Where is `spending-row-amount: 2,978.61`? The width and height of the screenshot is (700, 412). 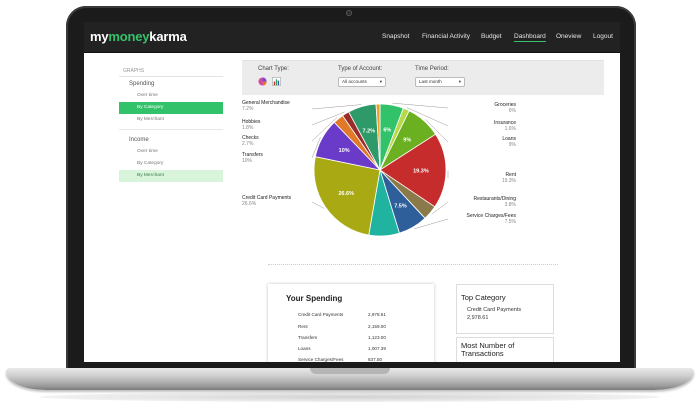 spending-row-amount: 2,978.61 is located at coordinates (377, 314).